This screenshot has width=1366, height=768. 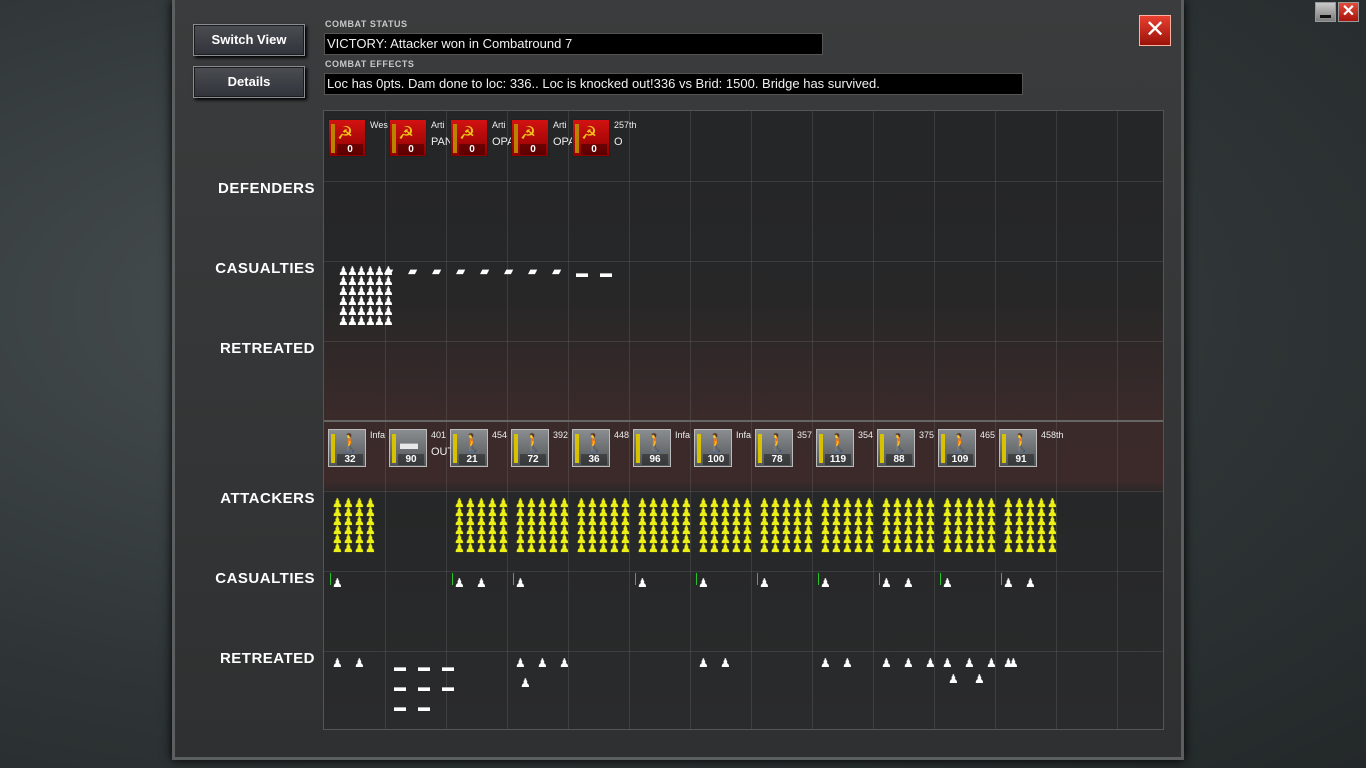 I want to click on unit-strength-value: 91, so click(x=1021, y=459).